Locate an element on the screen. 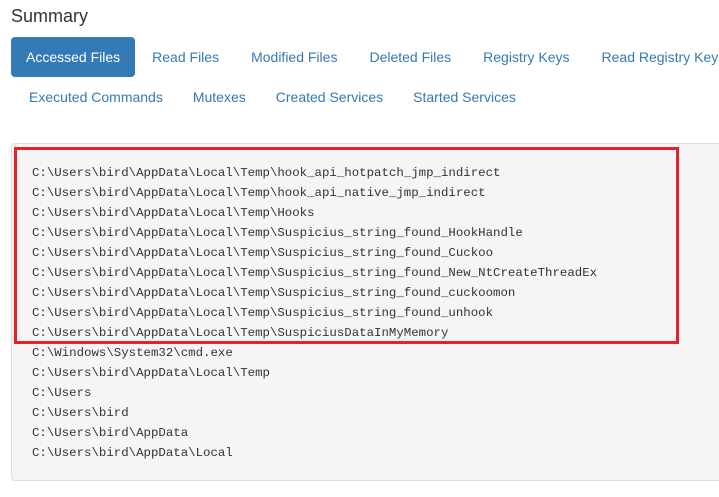  tab-modified-files: Modified Files is located at coordinates (294, 57).